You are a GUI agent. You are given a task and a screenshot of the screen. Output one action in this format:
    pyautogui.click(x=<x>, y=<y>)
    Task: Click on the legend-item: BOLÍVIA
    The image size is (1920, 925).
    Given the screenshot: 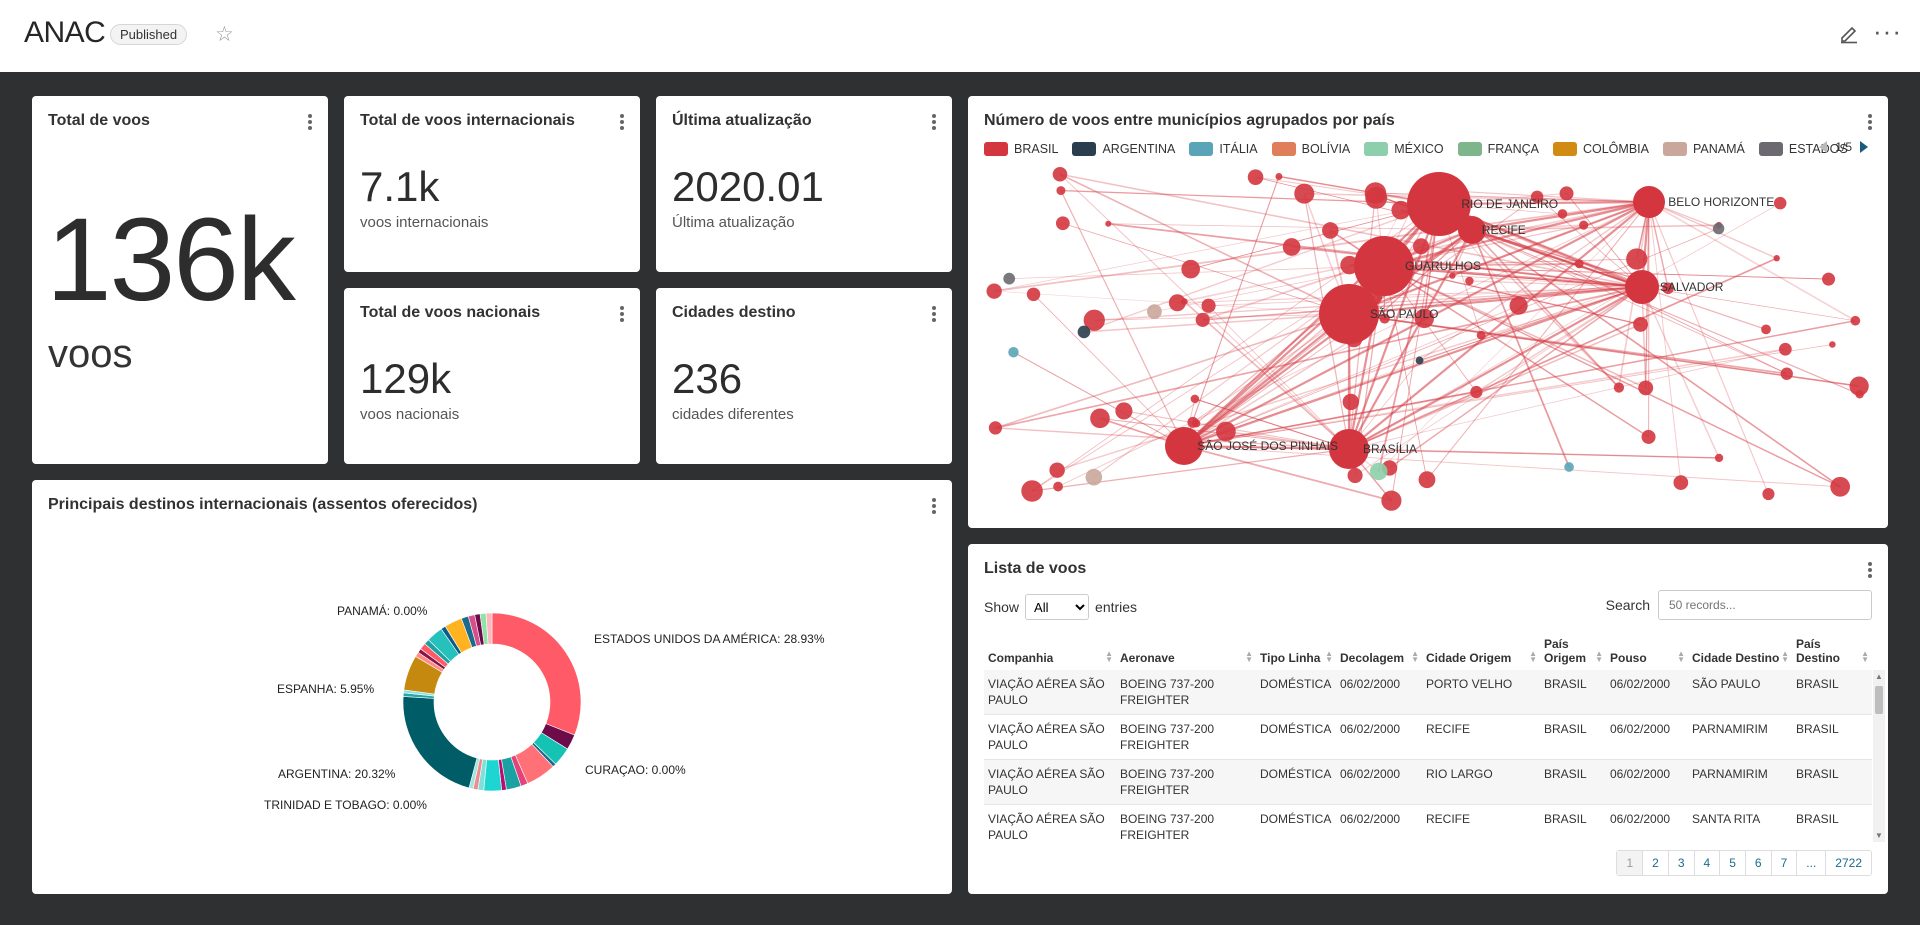 What is the action you would take?
    pyautogui.click(x=1310, y=149)
    